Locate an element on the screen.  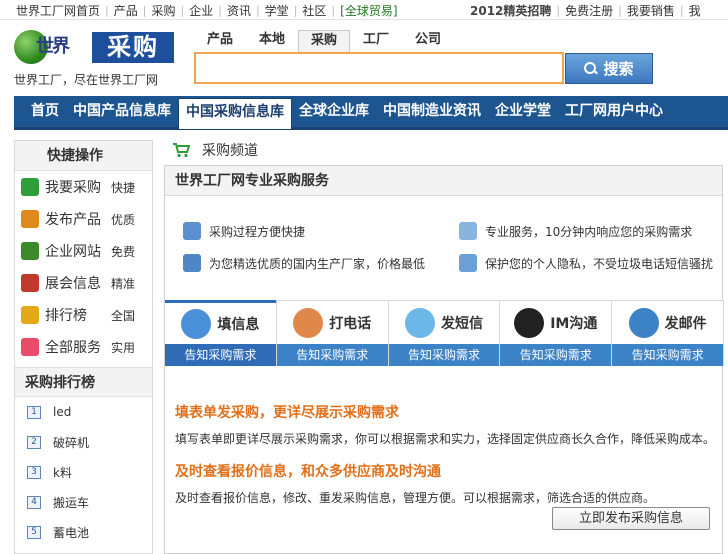
quick-op-label: 排行榜 is located at coordinates (66, 316).